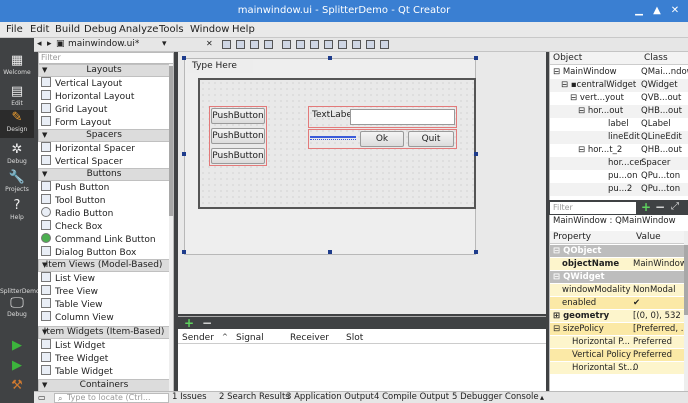 Image resolution: width=688 pixels, height=403 pixels. Describe the element at coordinates (635, 368) in the screenshot. I see `property-value: 0` at that location.